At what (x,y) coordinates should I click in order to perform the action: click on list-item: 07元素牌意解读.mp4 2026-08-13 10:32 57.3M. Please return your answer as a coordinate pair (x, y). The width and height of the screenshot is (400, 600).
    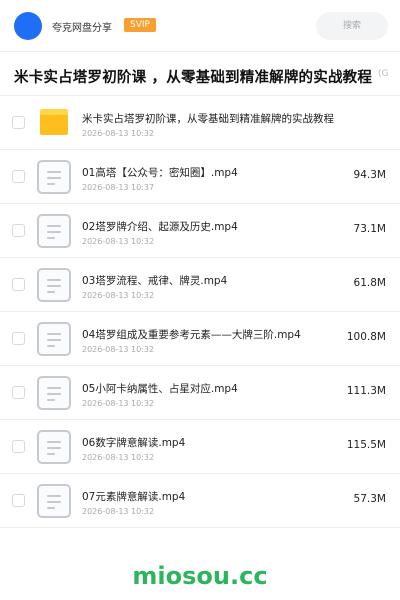
    Looking at the image, I should click on (200, 501).